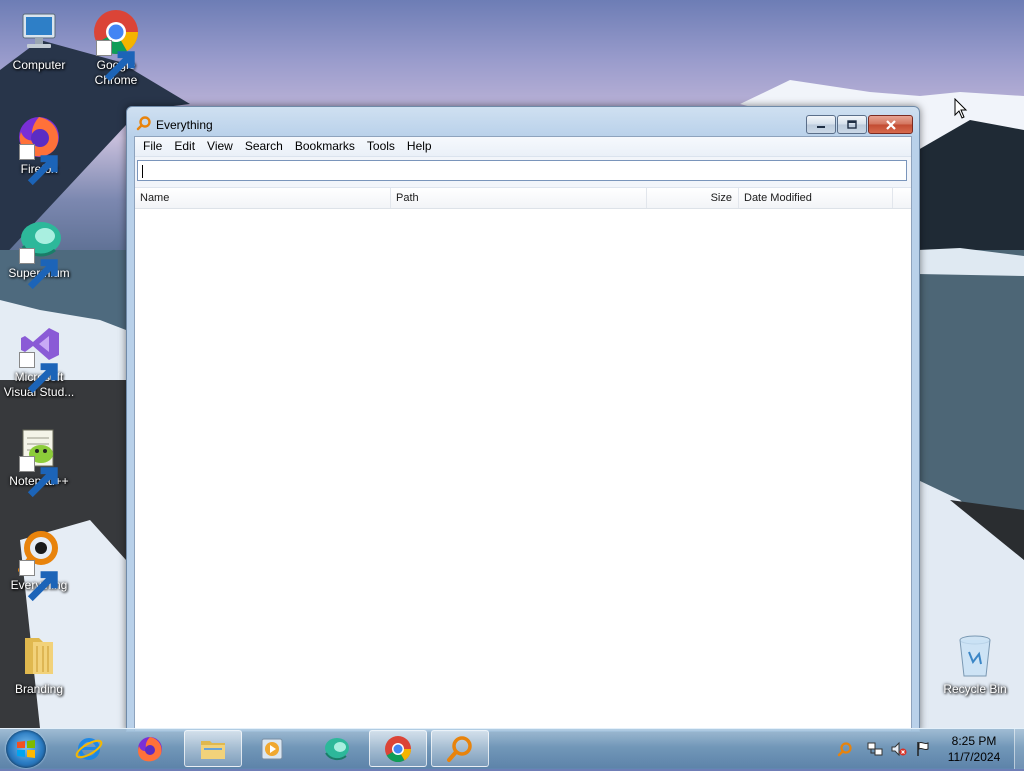 The width and height of the screenshot is (1024, 771). I want to click on taskbar: 8:25 PM 11/7/2024, so click(512, 748).